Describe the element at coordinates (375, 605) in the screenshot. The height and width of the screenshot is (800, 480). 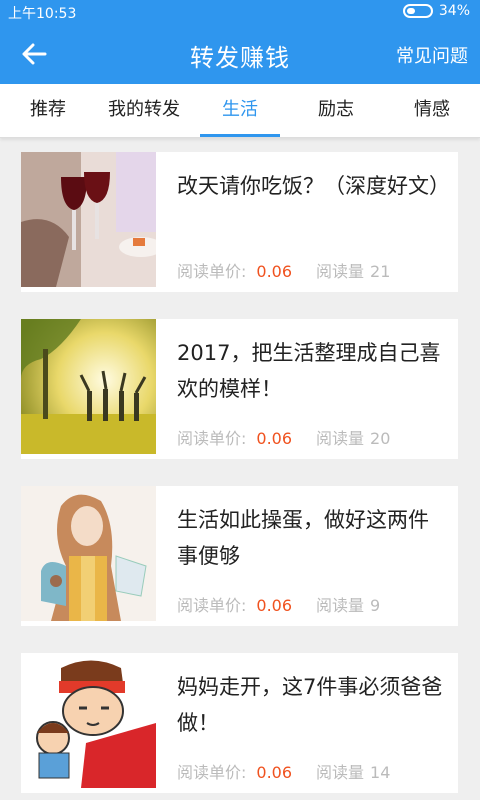
I see `reads-value: 9` at that location.